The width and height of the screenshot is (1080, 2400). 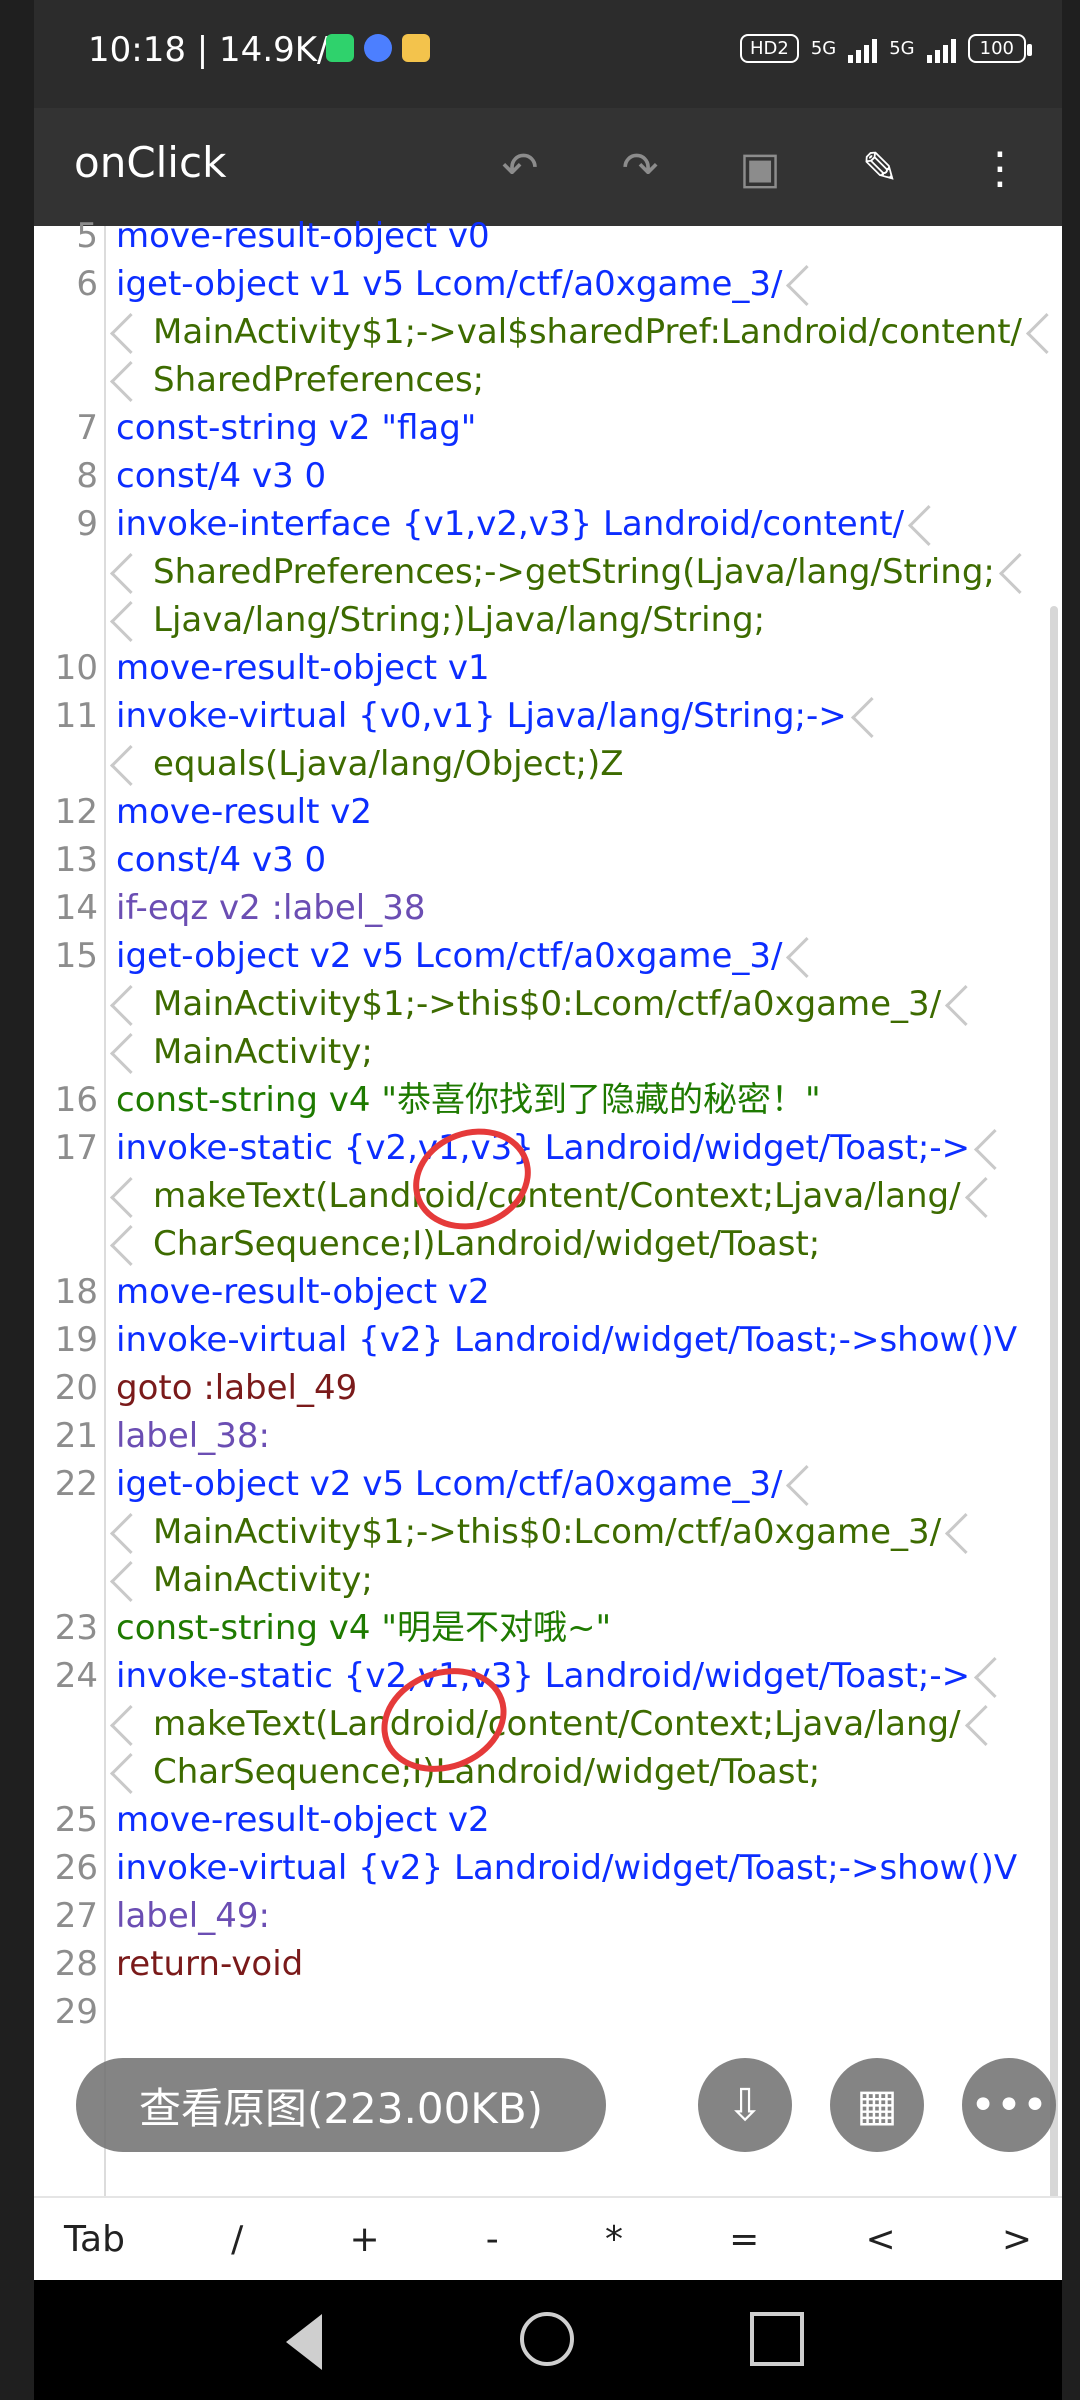 I want to click on code-line: 12 move-result v2, so click(x=548, y=812).